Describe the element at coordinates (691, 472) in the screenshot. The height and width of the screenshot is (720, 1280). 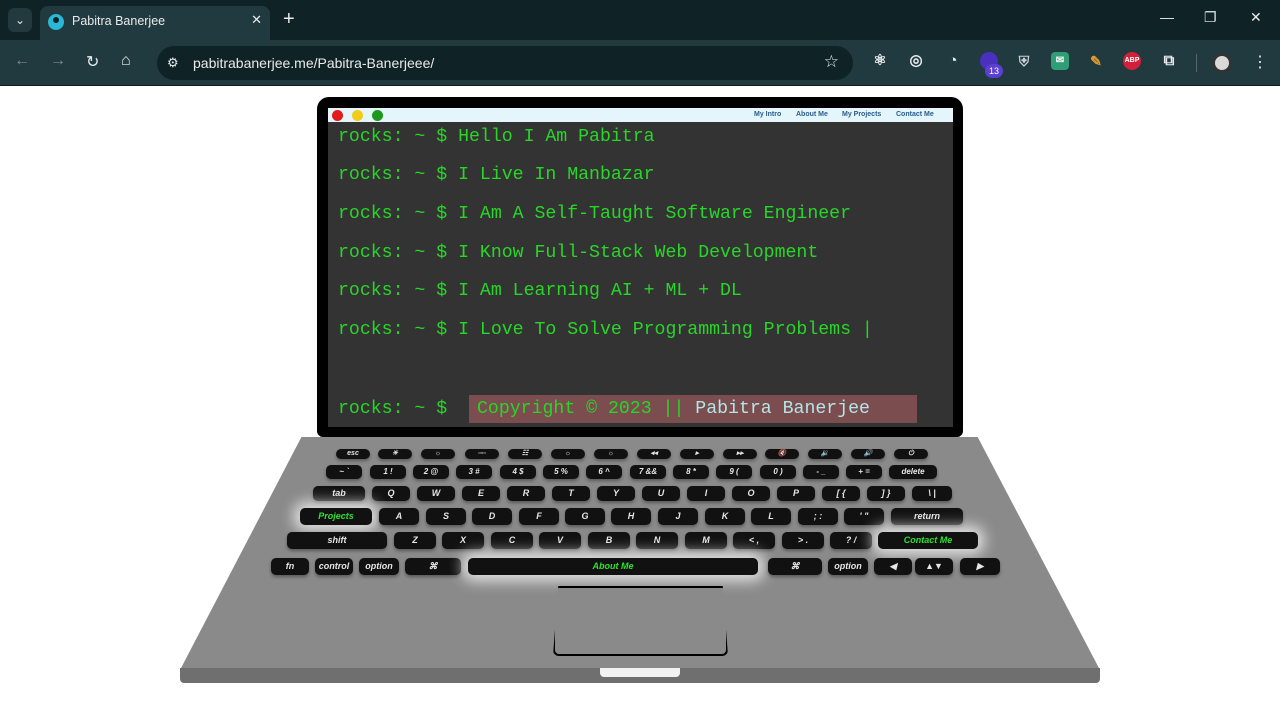
I see `keyboard-key: 8 *` at that location.